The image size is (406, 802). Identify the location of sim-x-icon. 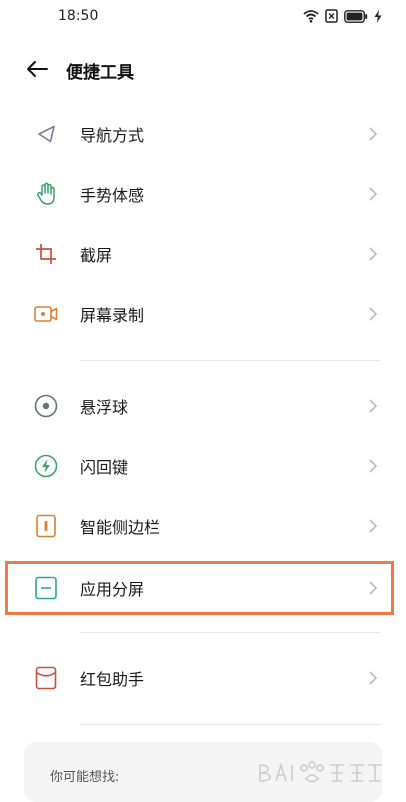
(331, 16).